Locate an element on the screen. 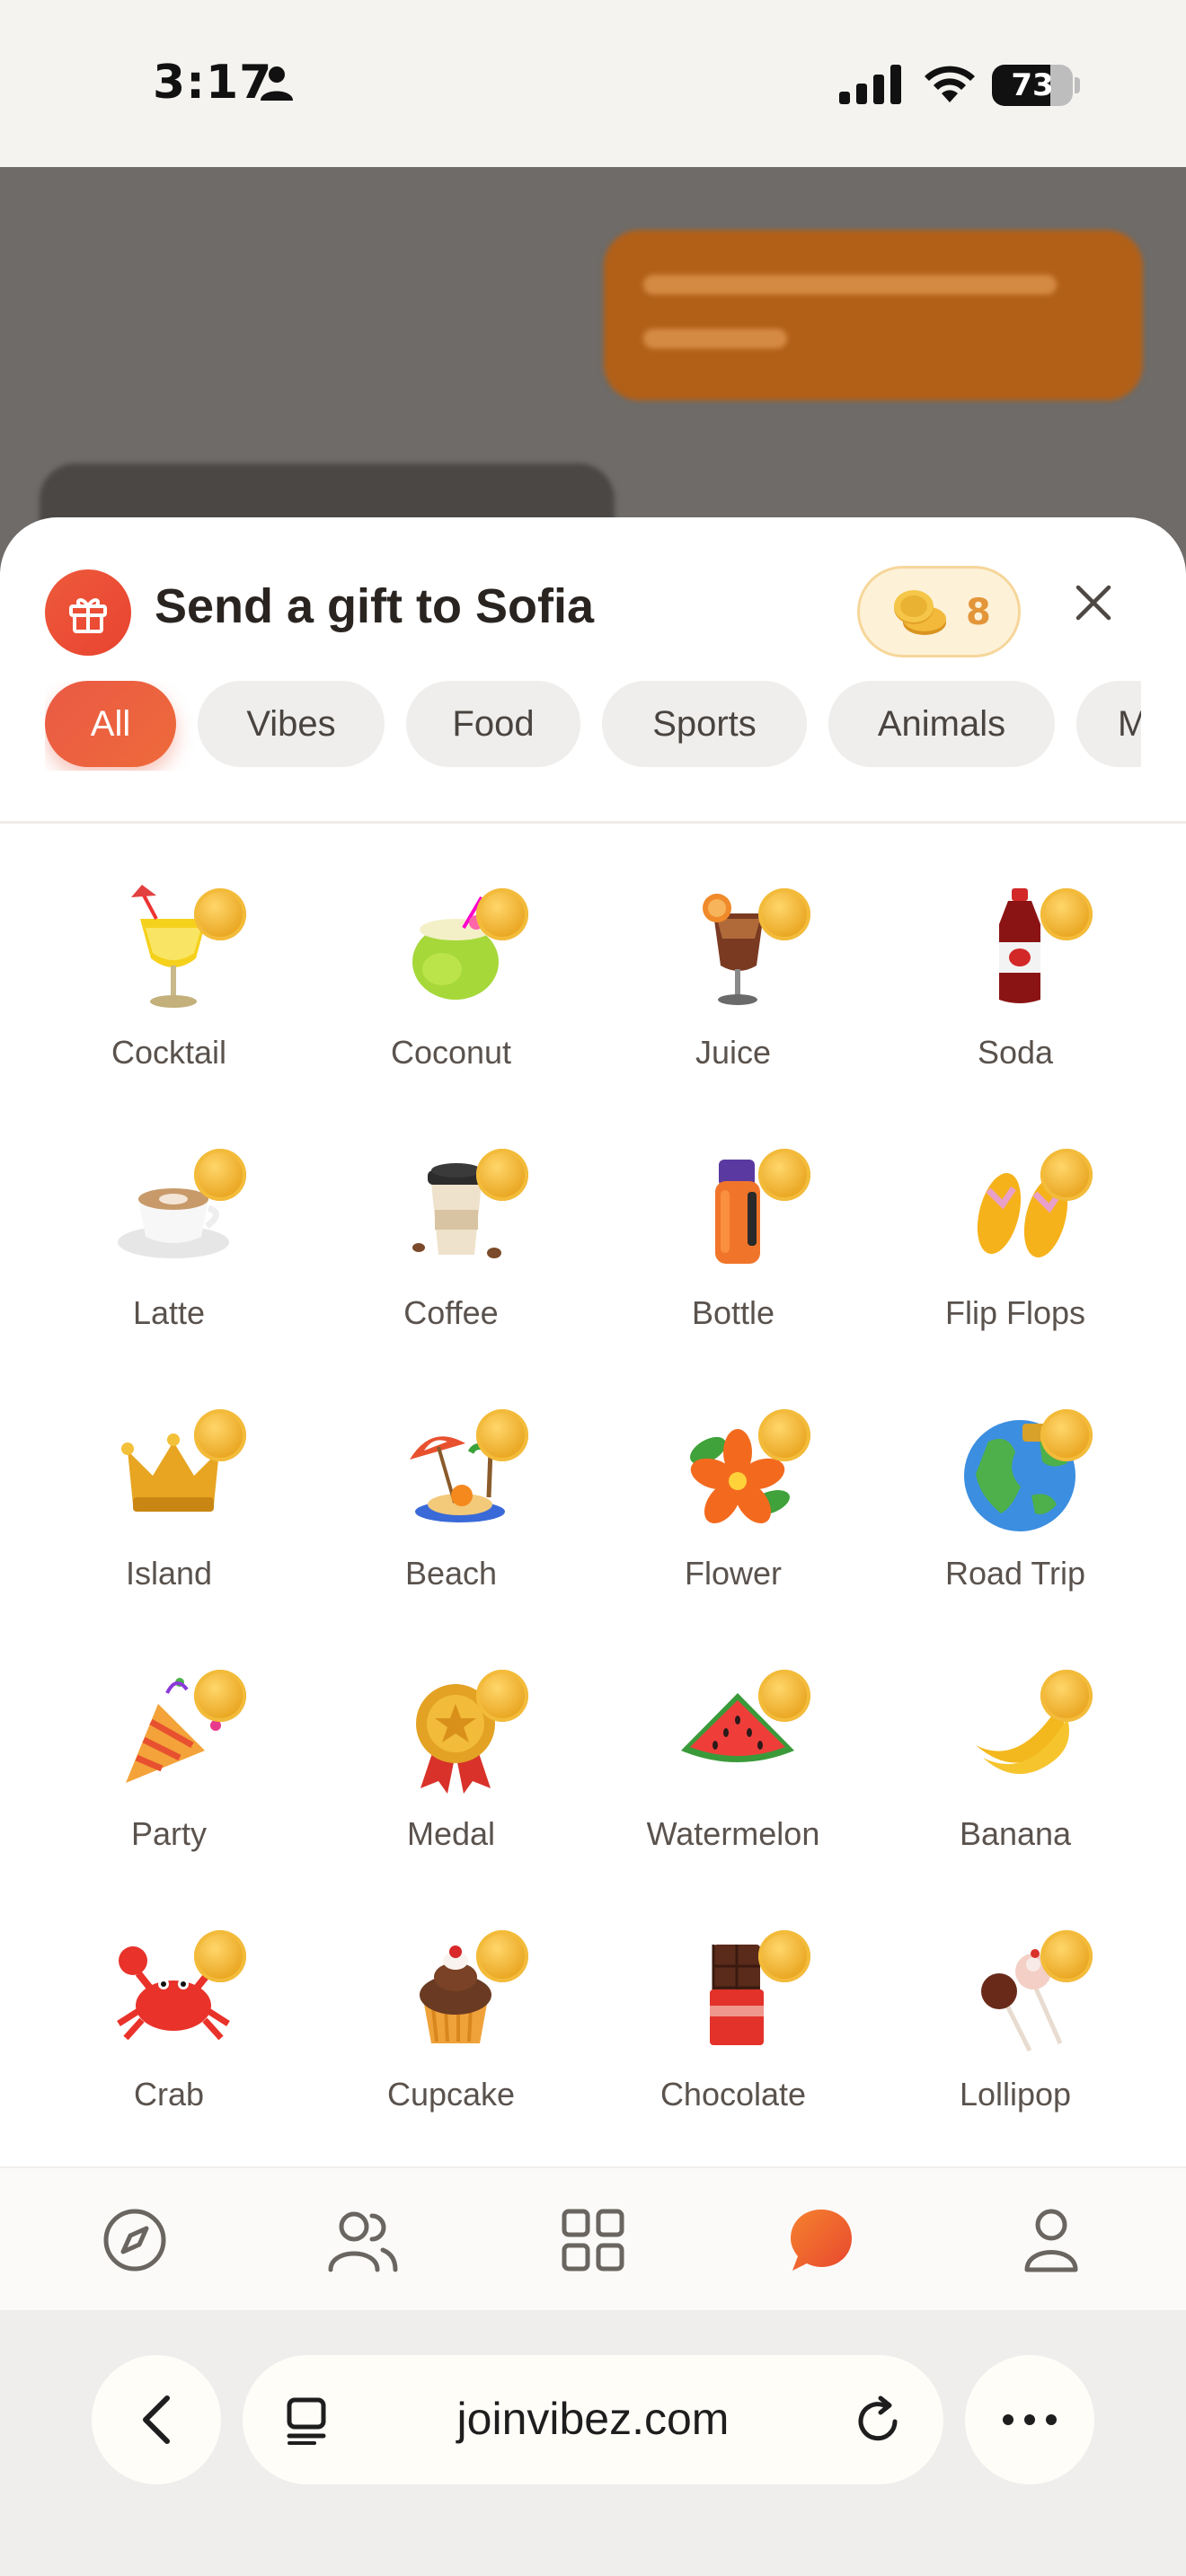  nav-explore is located at coordinates (135, 2240).